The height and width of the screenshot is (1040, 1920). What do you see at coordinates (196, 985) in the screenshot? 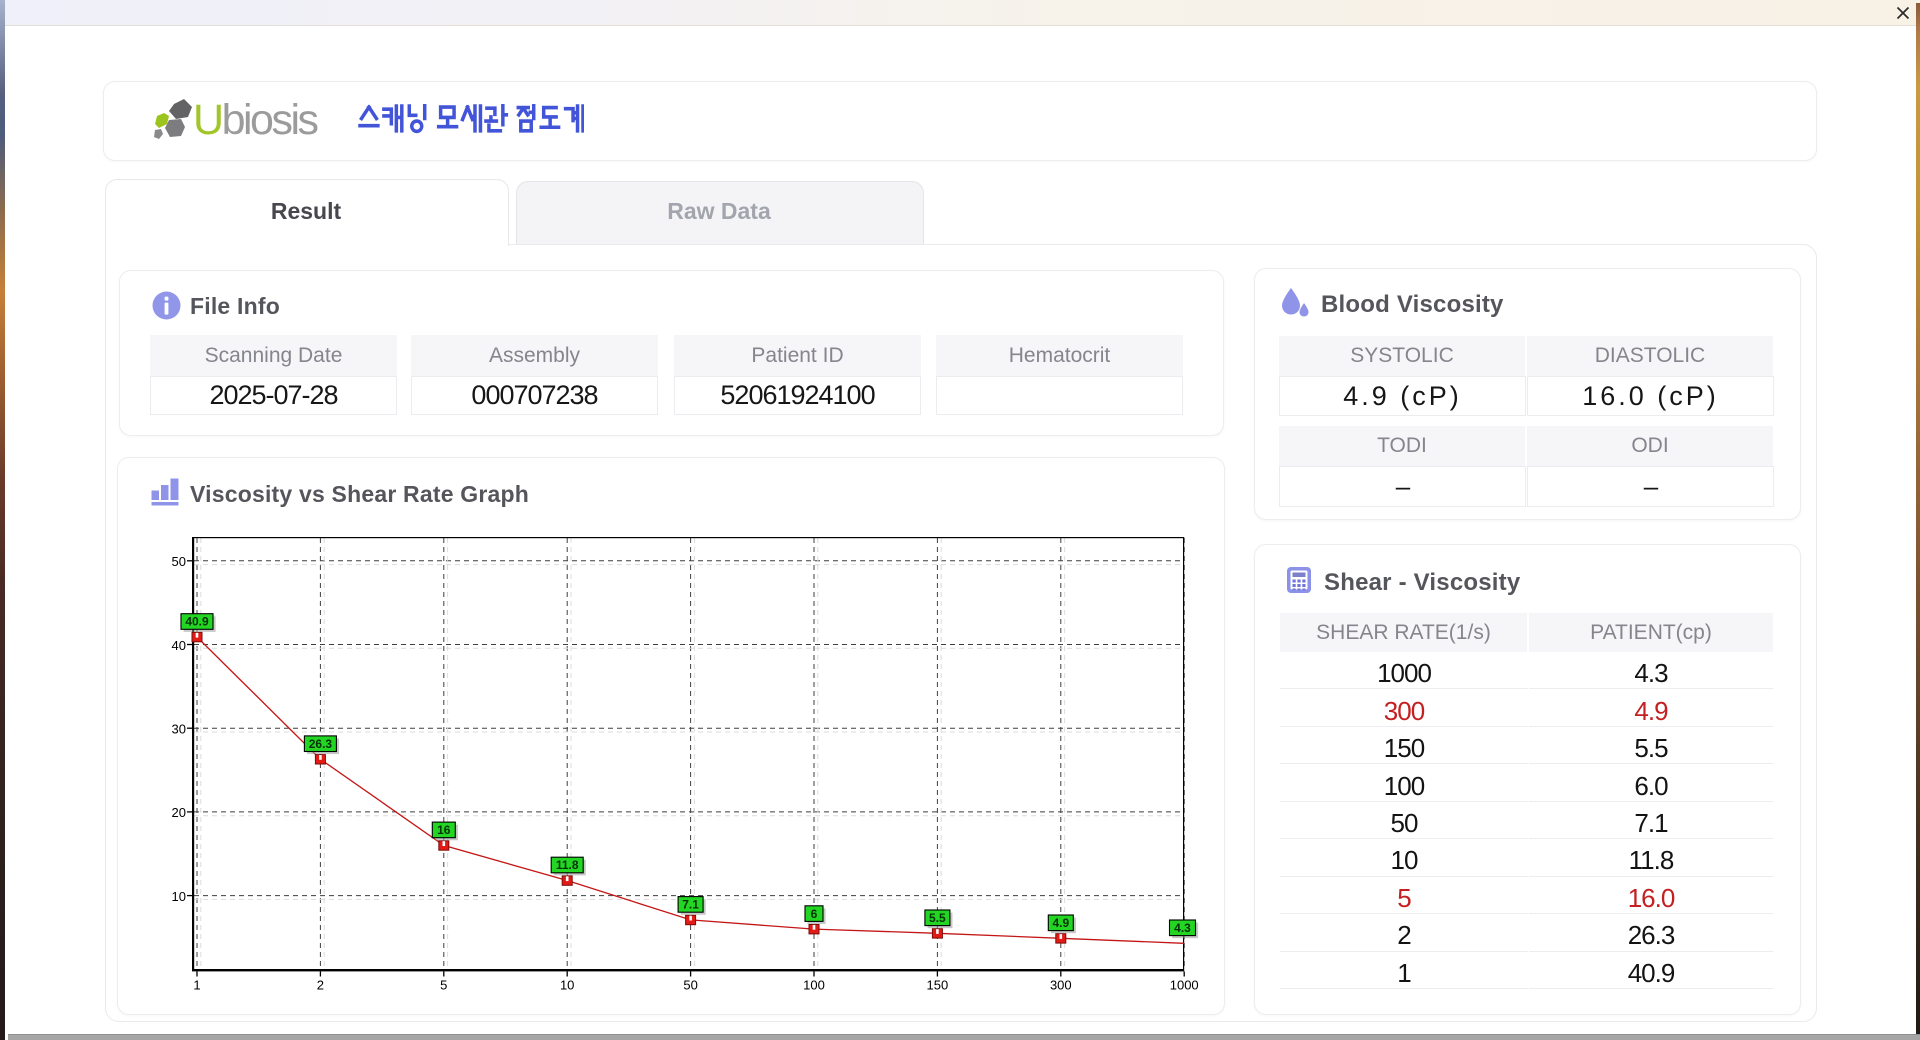
I see `svg-text: 1` at bounding box center [196, 985].